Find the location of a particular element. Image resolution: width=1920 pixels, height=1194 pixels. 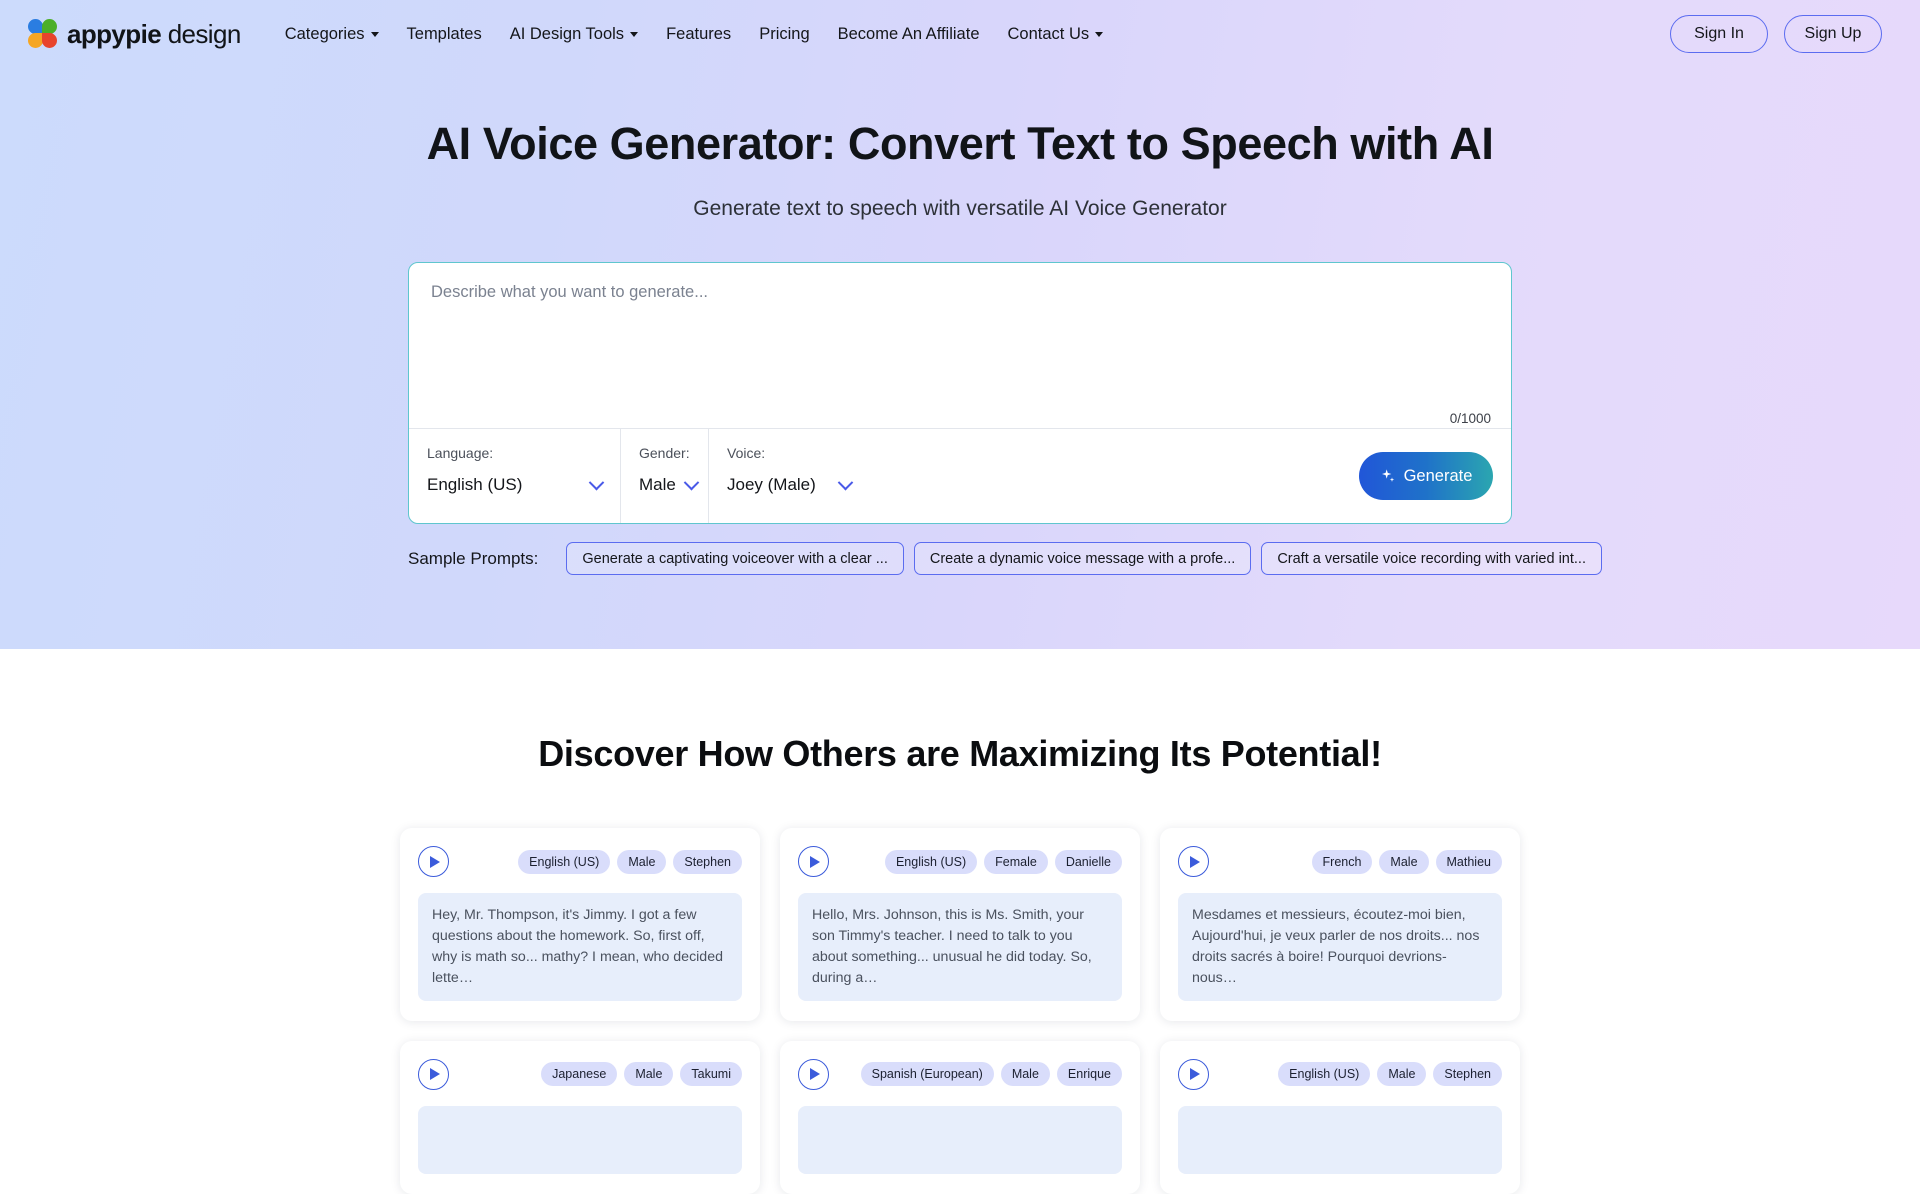

nav-item-label: Pricing is located at coordinates (784, 33).